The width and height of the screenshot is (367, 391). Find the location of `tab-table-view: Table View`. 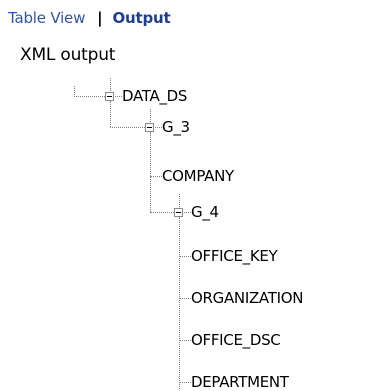

tab-table-view: Table View is located at coordinates (46, 18).